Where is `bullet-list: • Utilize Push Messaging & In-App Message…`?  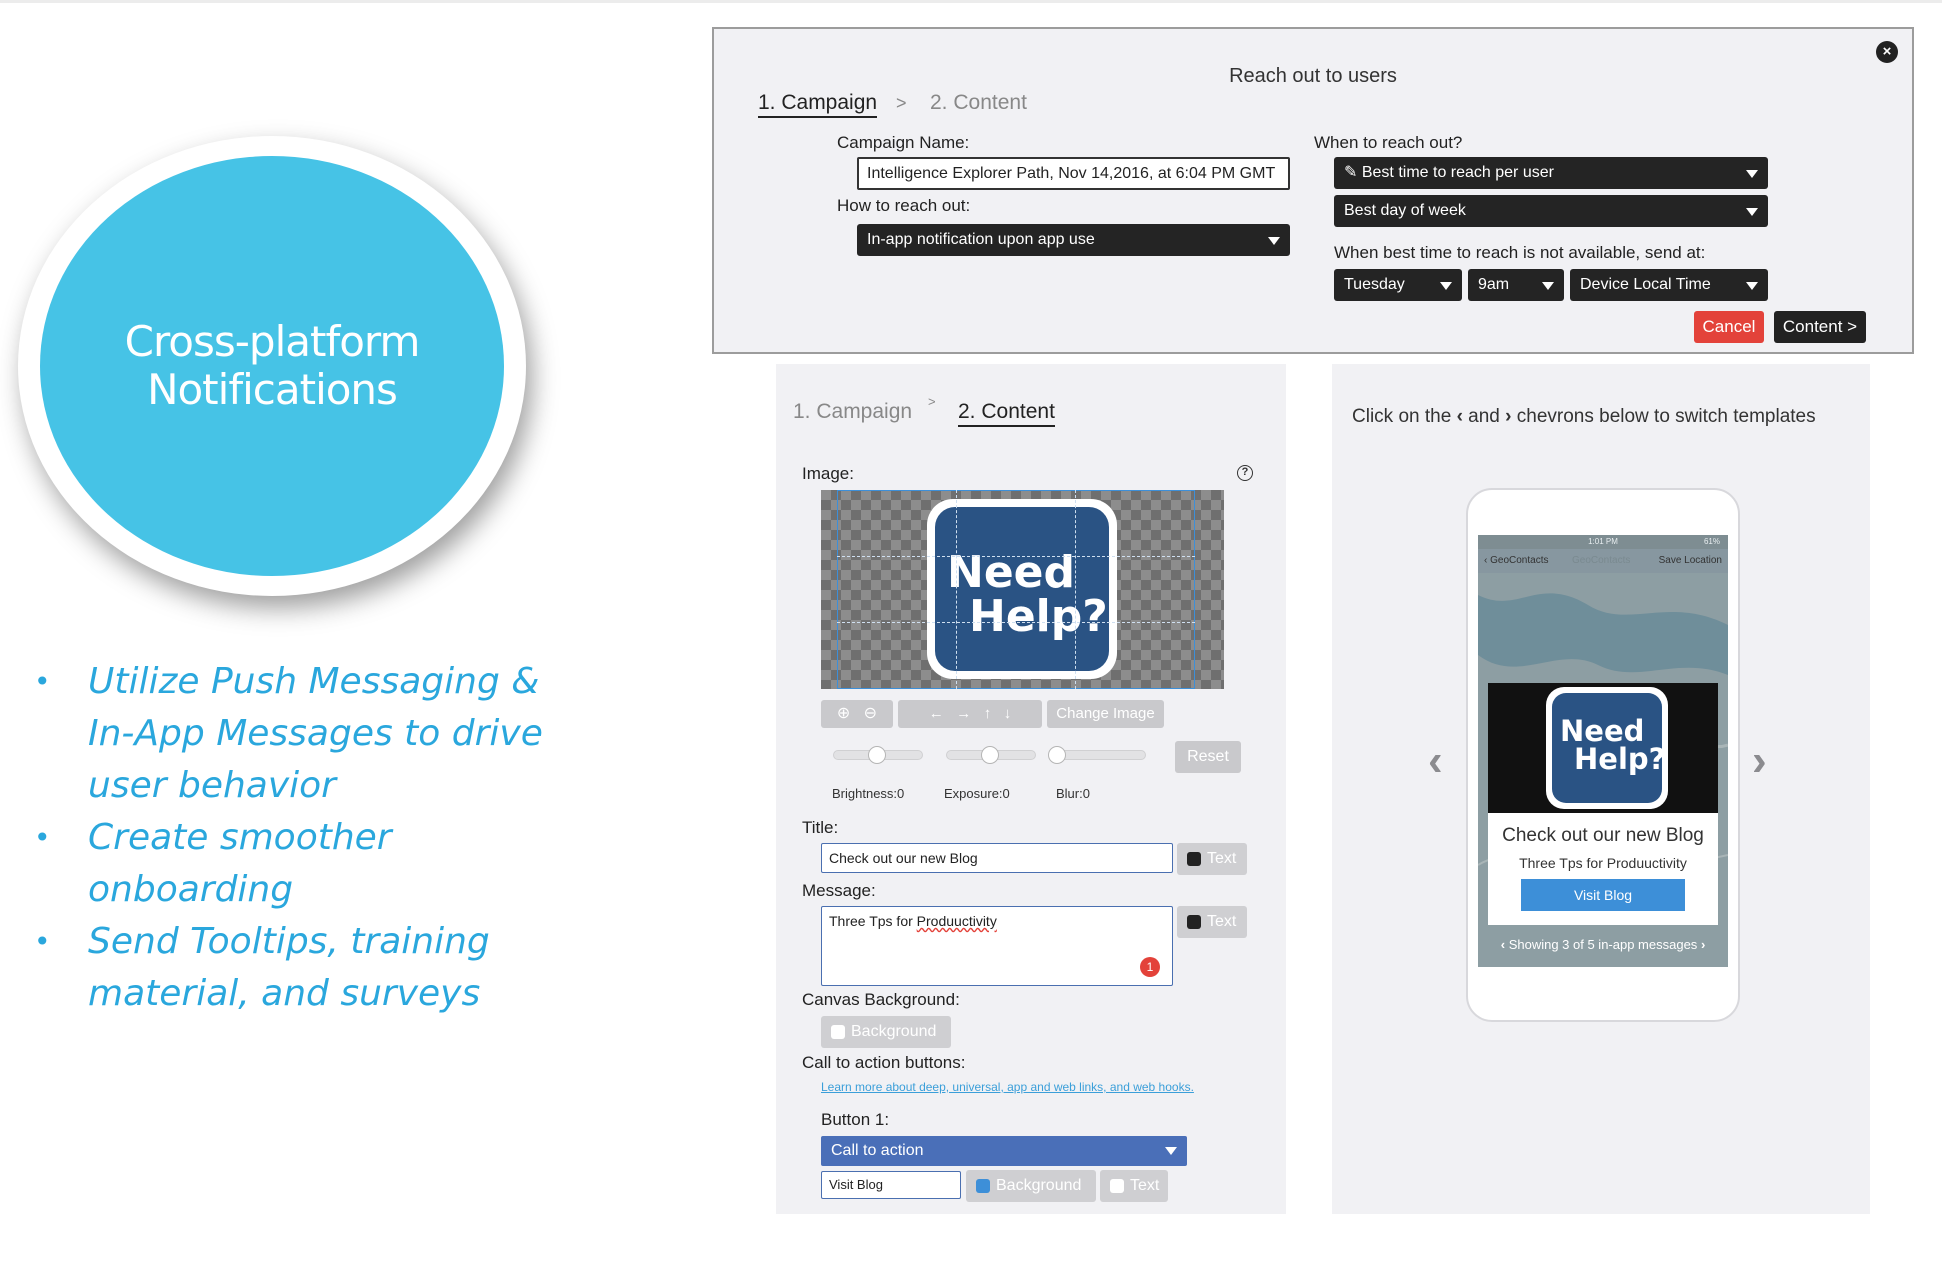 bullet-list: • Utilize Push Messaging & In-App Message… is located at coordinates (290, 838).